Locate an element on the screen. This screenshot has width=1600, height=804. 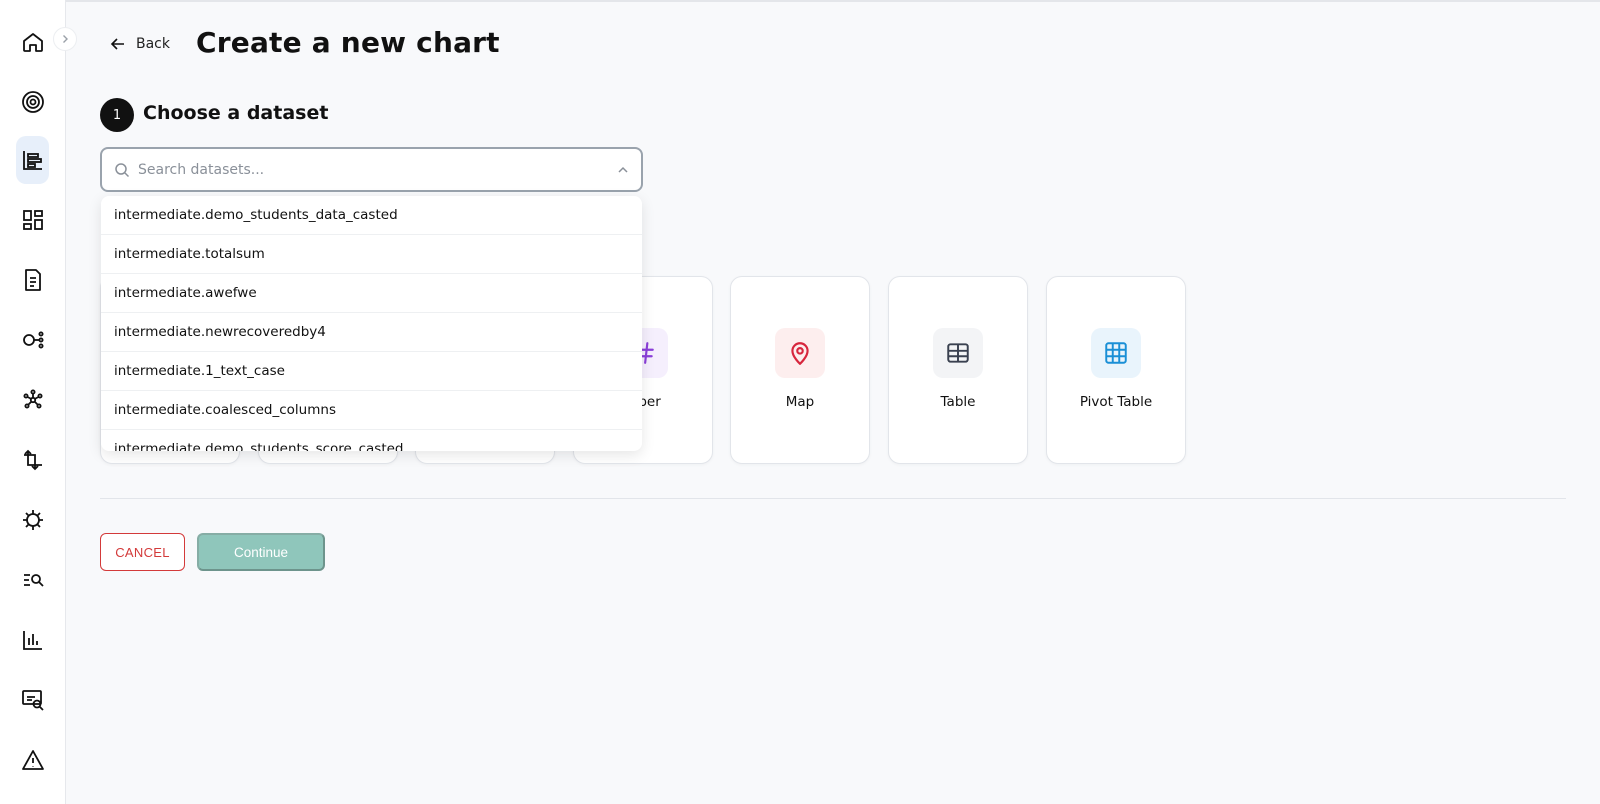
map-icon-tile is located at coordinates (800, 353).